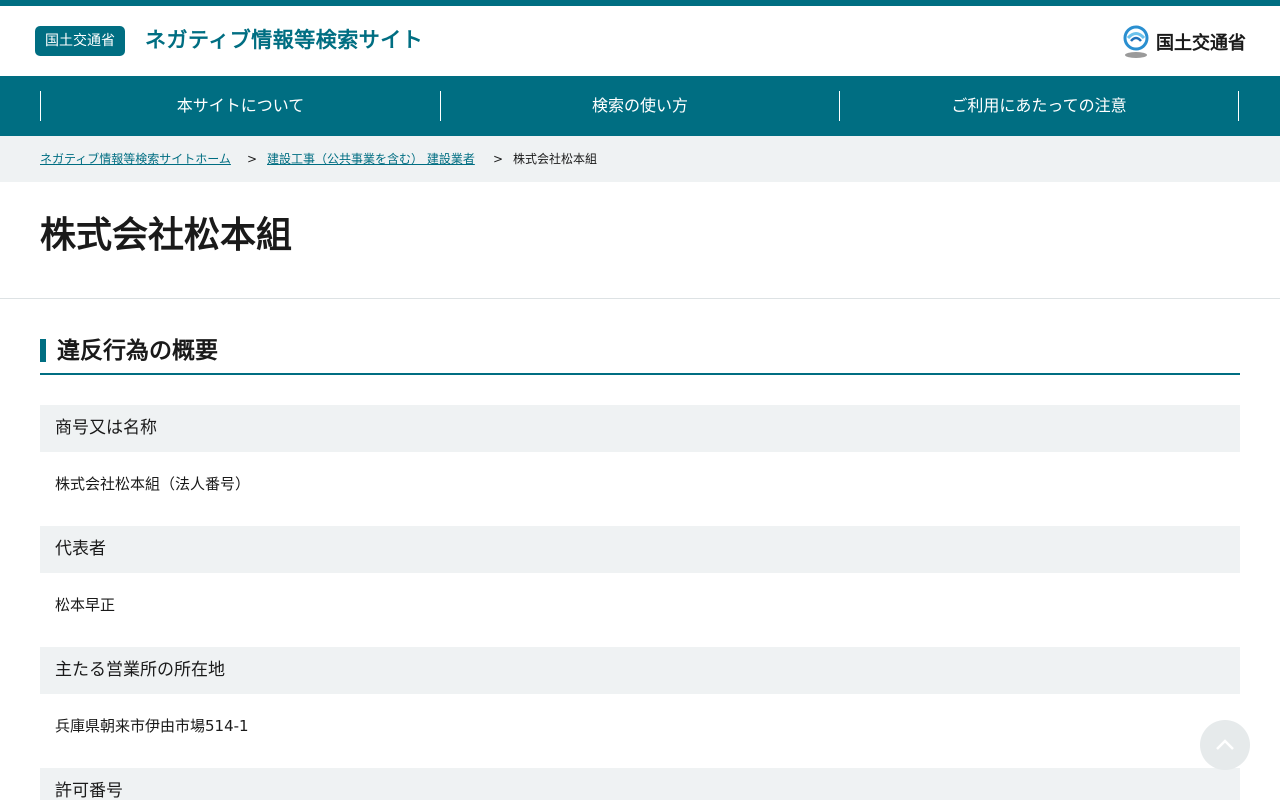 This screenshot has height=800, width=1280. I want to click on back-to-top-button, so click(1225, 745).